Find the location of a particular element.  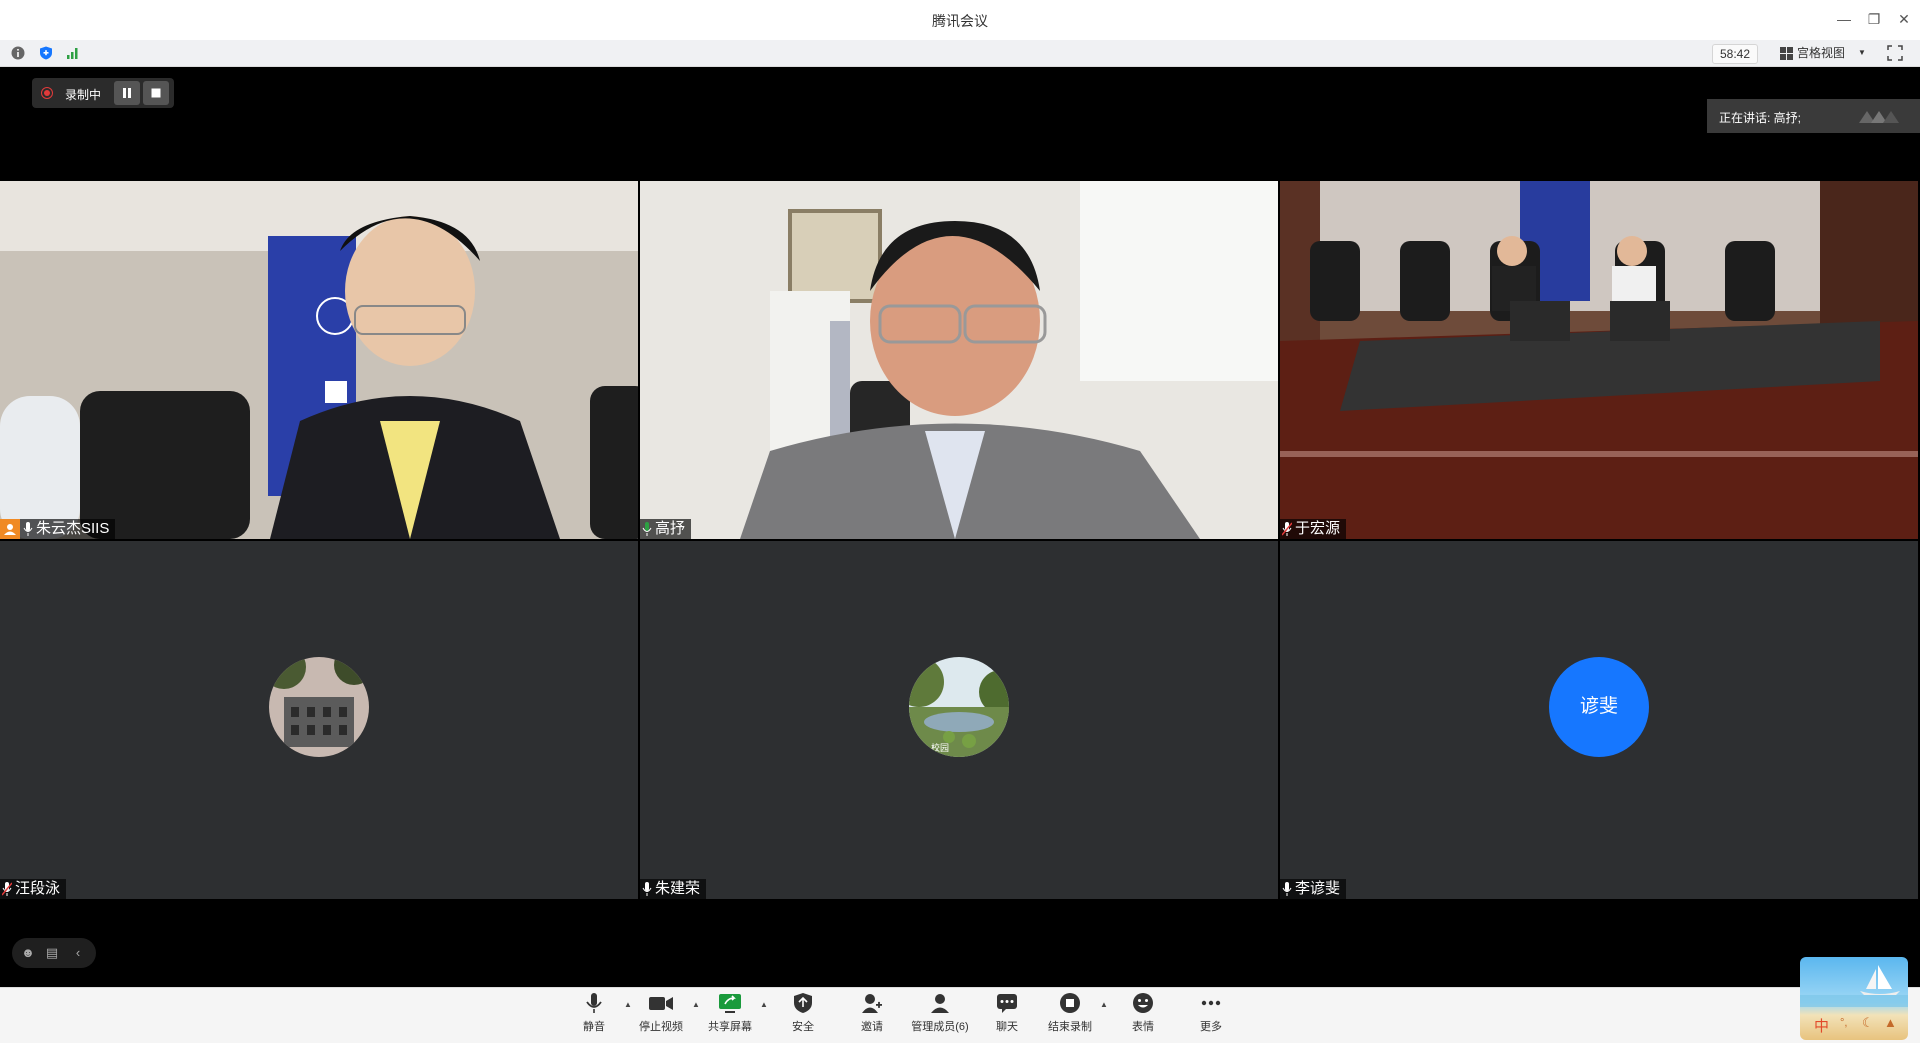

participant-tile-4: 汪段泳 is located at coordinates (319, 720).